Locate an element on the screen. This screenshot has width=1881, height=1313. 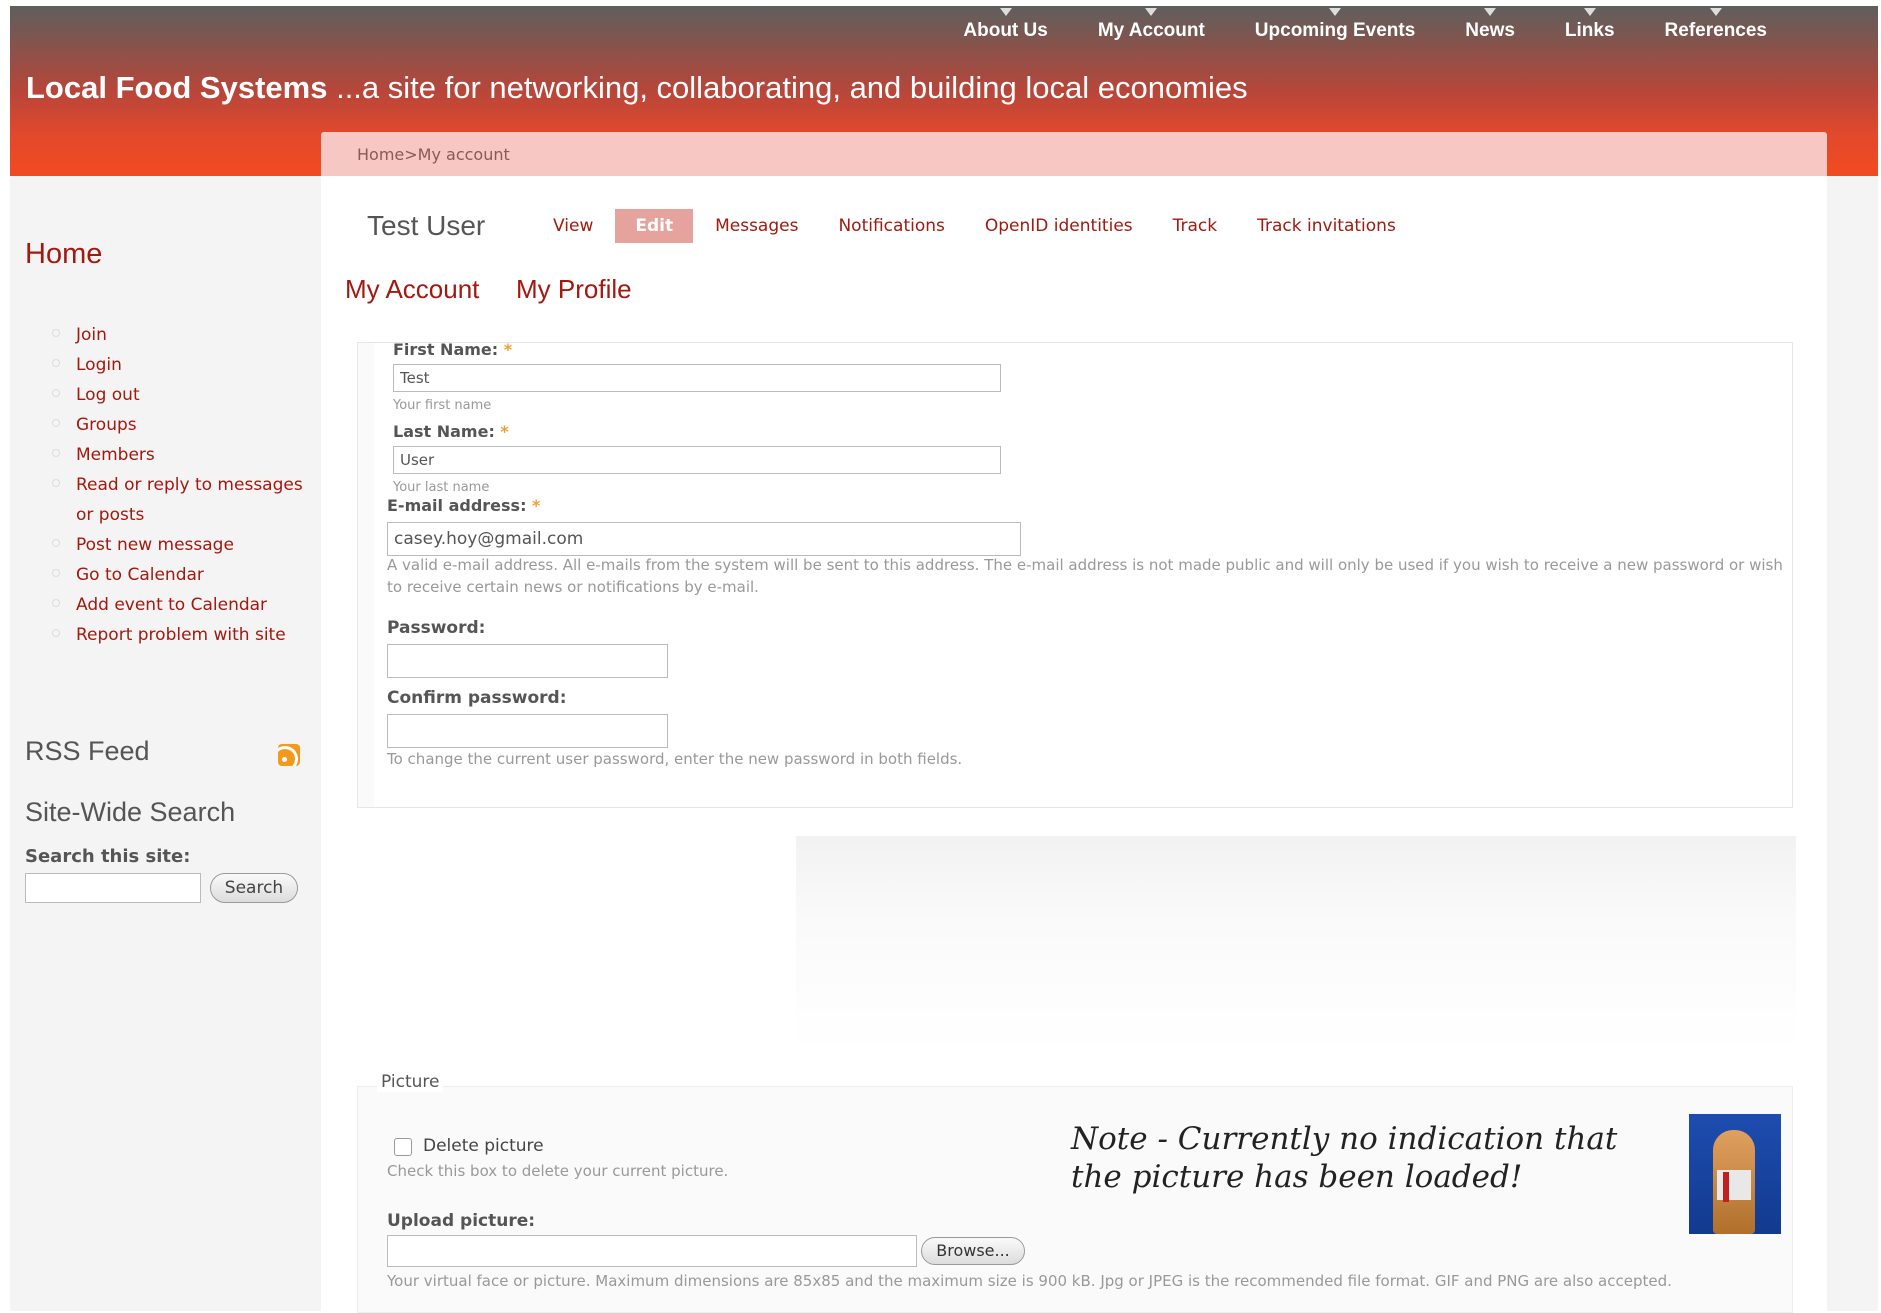
first-name-field: Test is located at coordinates (697, 378).